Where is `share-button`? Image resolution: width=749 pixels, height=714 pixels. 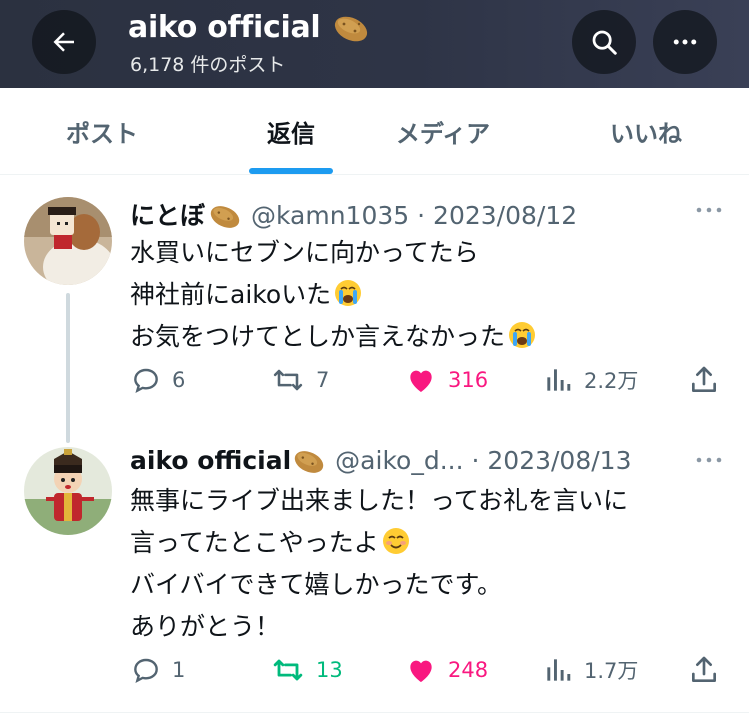 share-button is located at coordinates (709, 670).